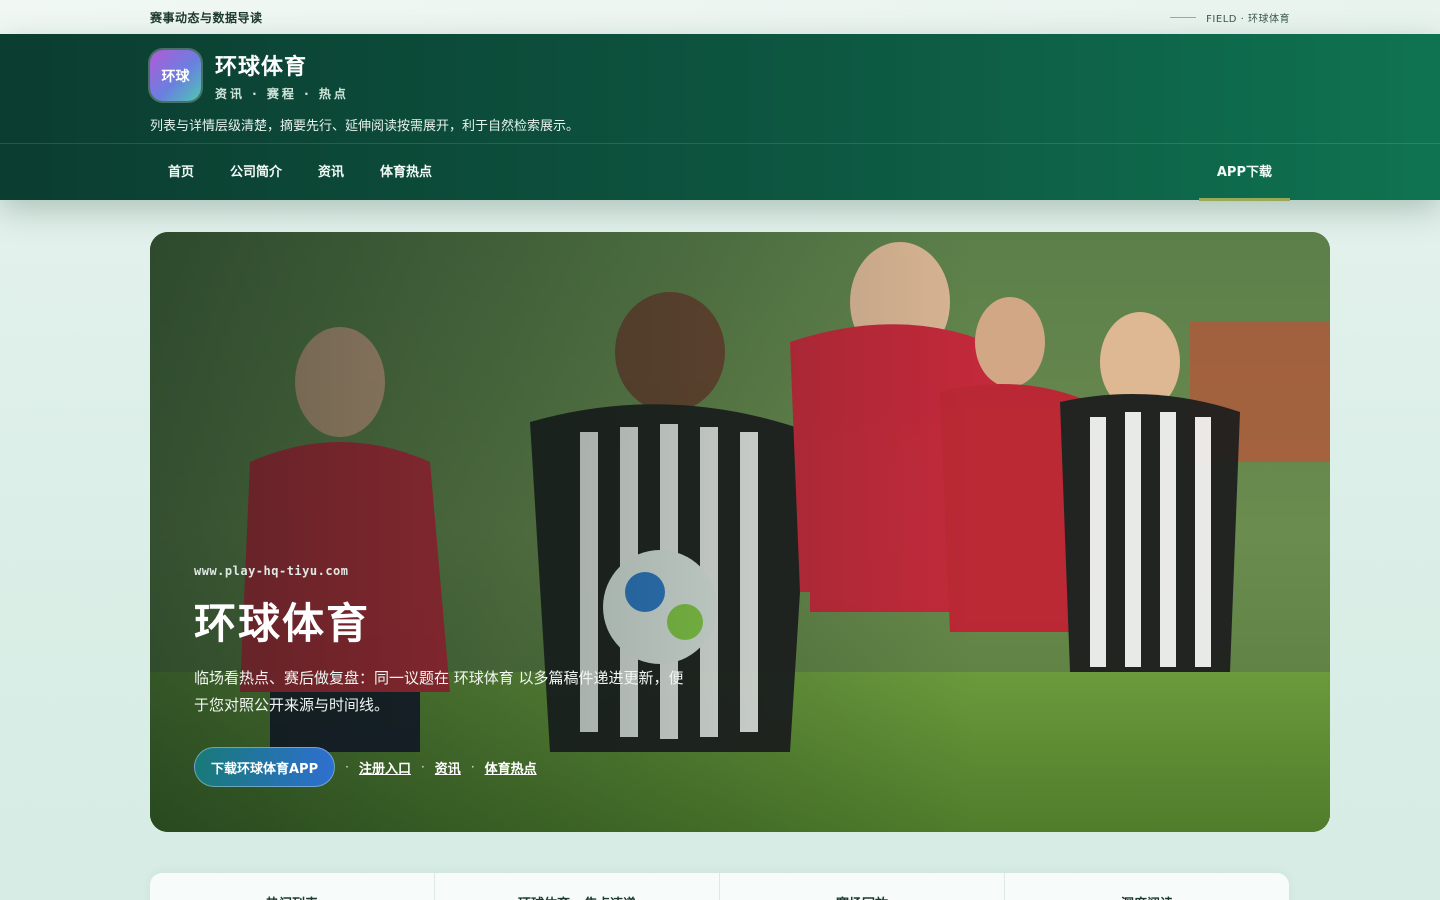 The image size is (1440, 900). What do you see at coordinates (1183, 17) in the screenshot?
I see `topbar-divider-line` at bounding box center [1183, 17].